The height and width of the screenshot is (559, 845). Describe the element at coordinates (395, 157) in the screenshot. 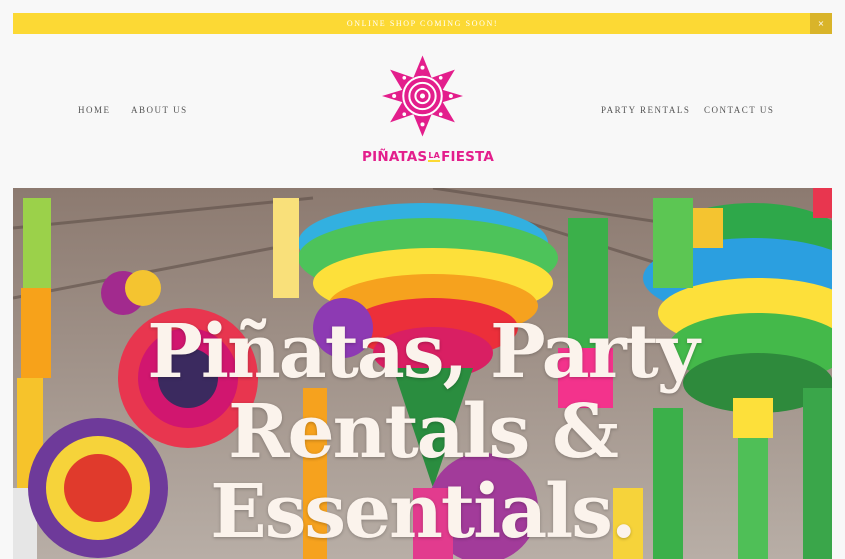

I see `logo-text-left: PIÑATAS` at that location.